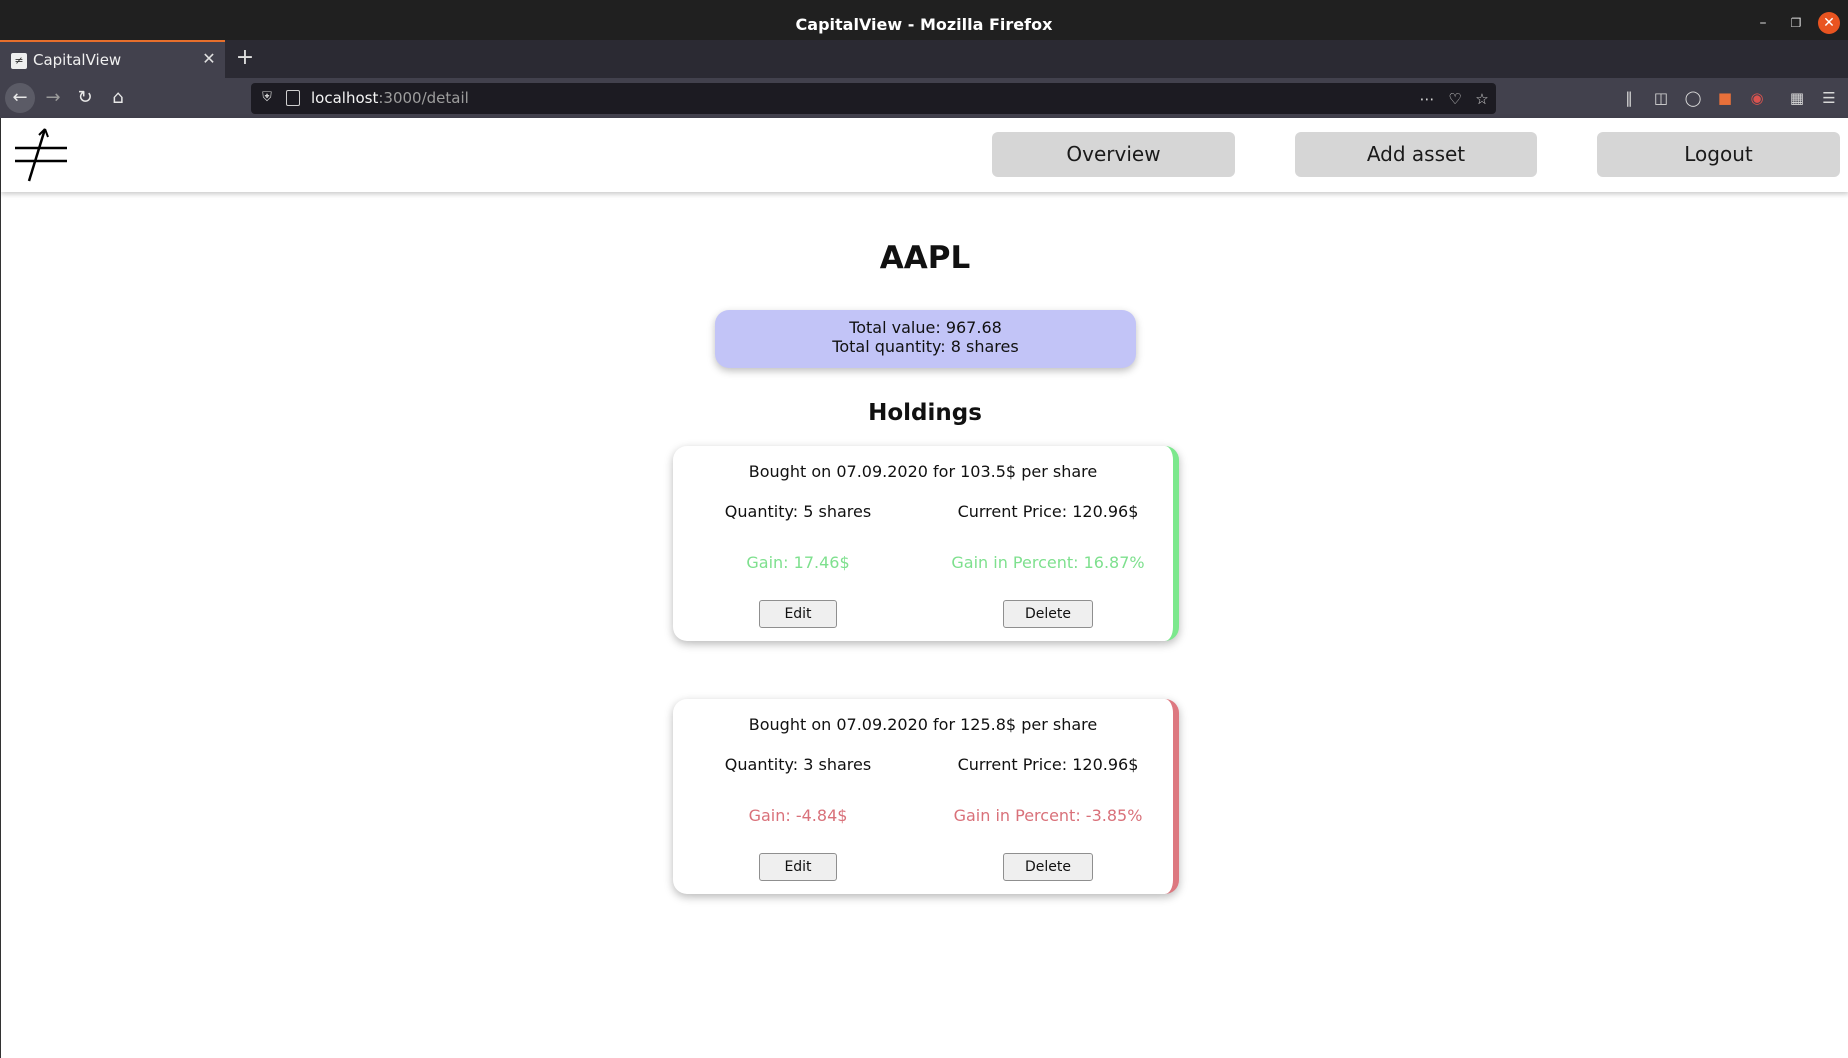 The width and height of the screenshot is (1848, 1058). I want to click on back-icon: ←, so click(20, 98).